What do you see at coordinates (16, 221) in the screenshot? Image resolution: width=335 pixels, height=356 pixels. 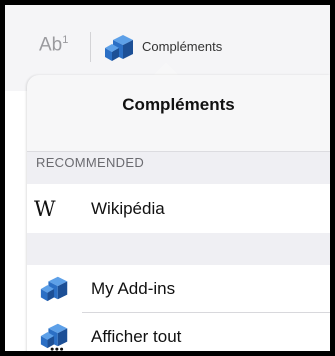 I see `document-background` at bounding box center [16, 221].